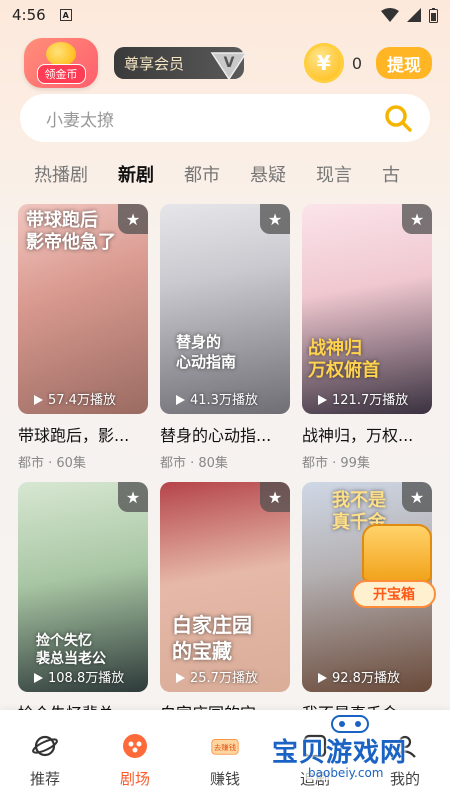 Image resolution: width=450 pixels, height=800 pixels. Describe the element at coordinates (135, 746) in the screenshot. I see `theater-icon` at that location.